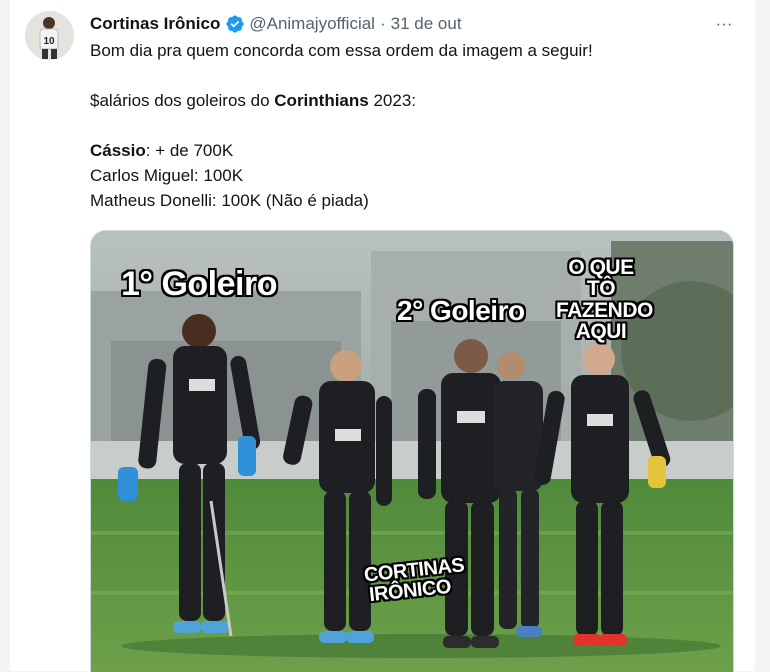 This screenshot has width=770, height=672. Describe the element at coordinates (604, 300) in the screenshot. I see `meme-caption-third: O QUE TÔ FAZENDO AQUI` at that location.